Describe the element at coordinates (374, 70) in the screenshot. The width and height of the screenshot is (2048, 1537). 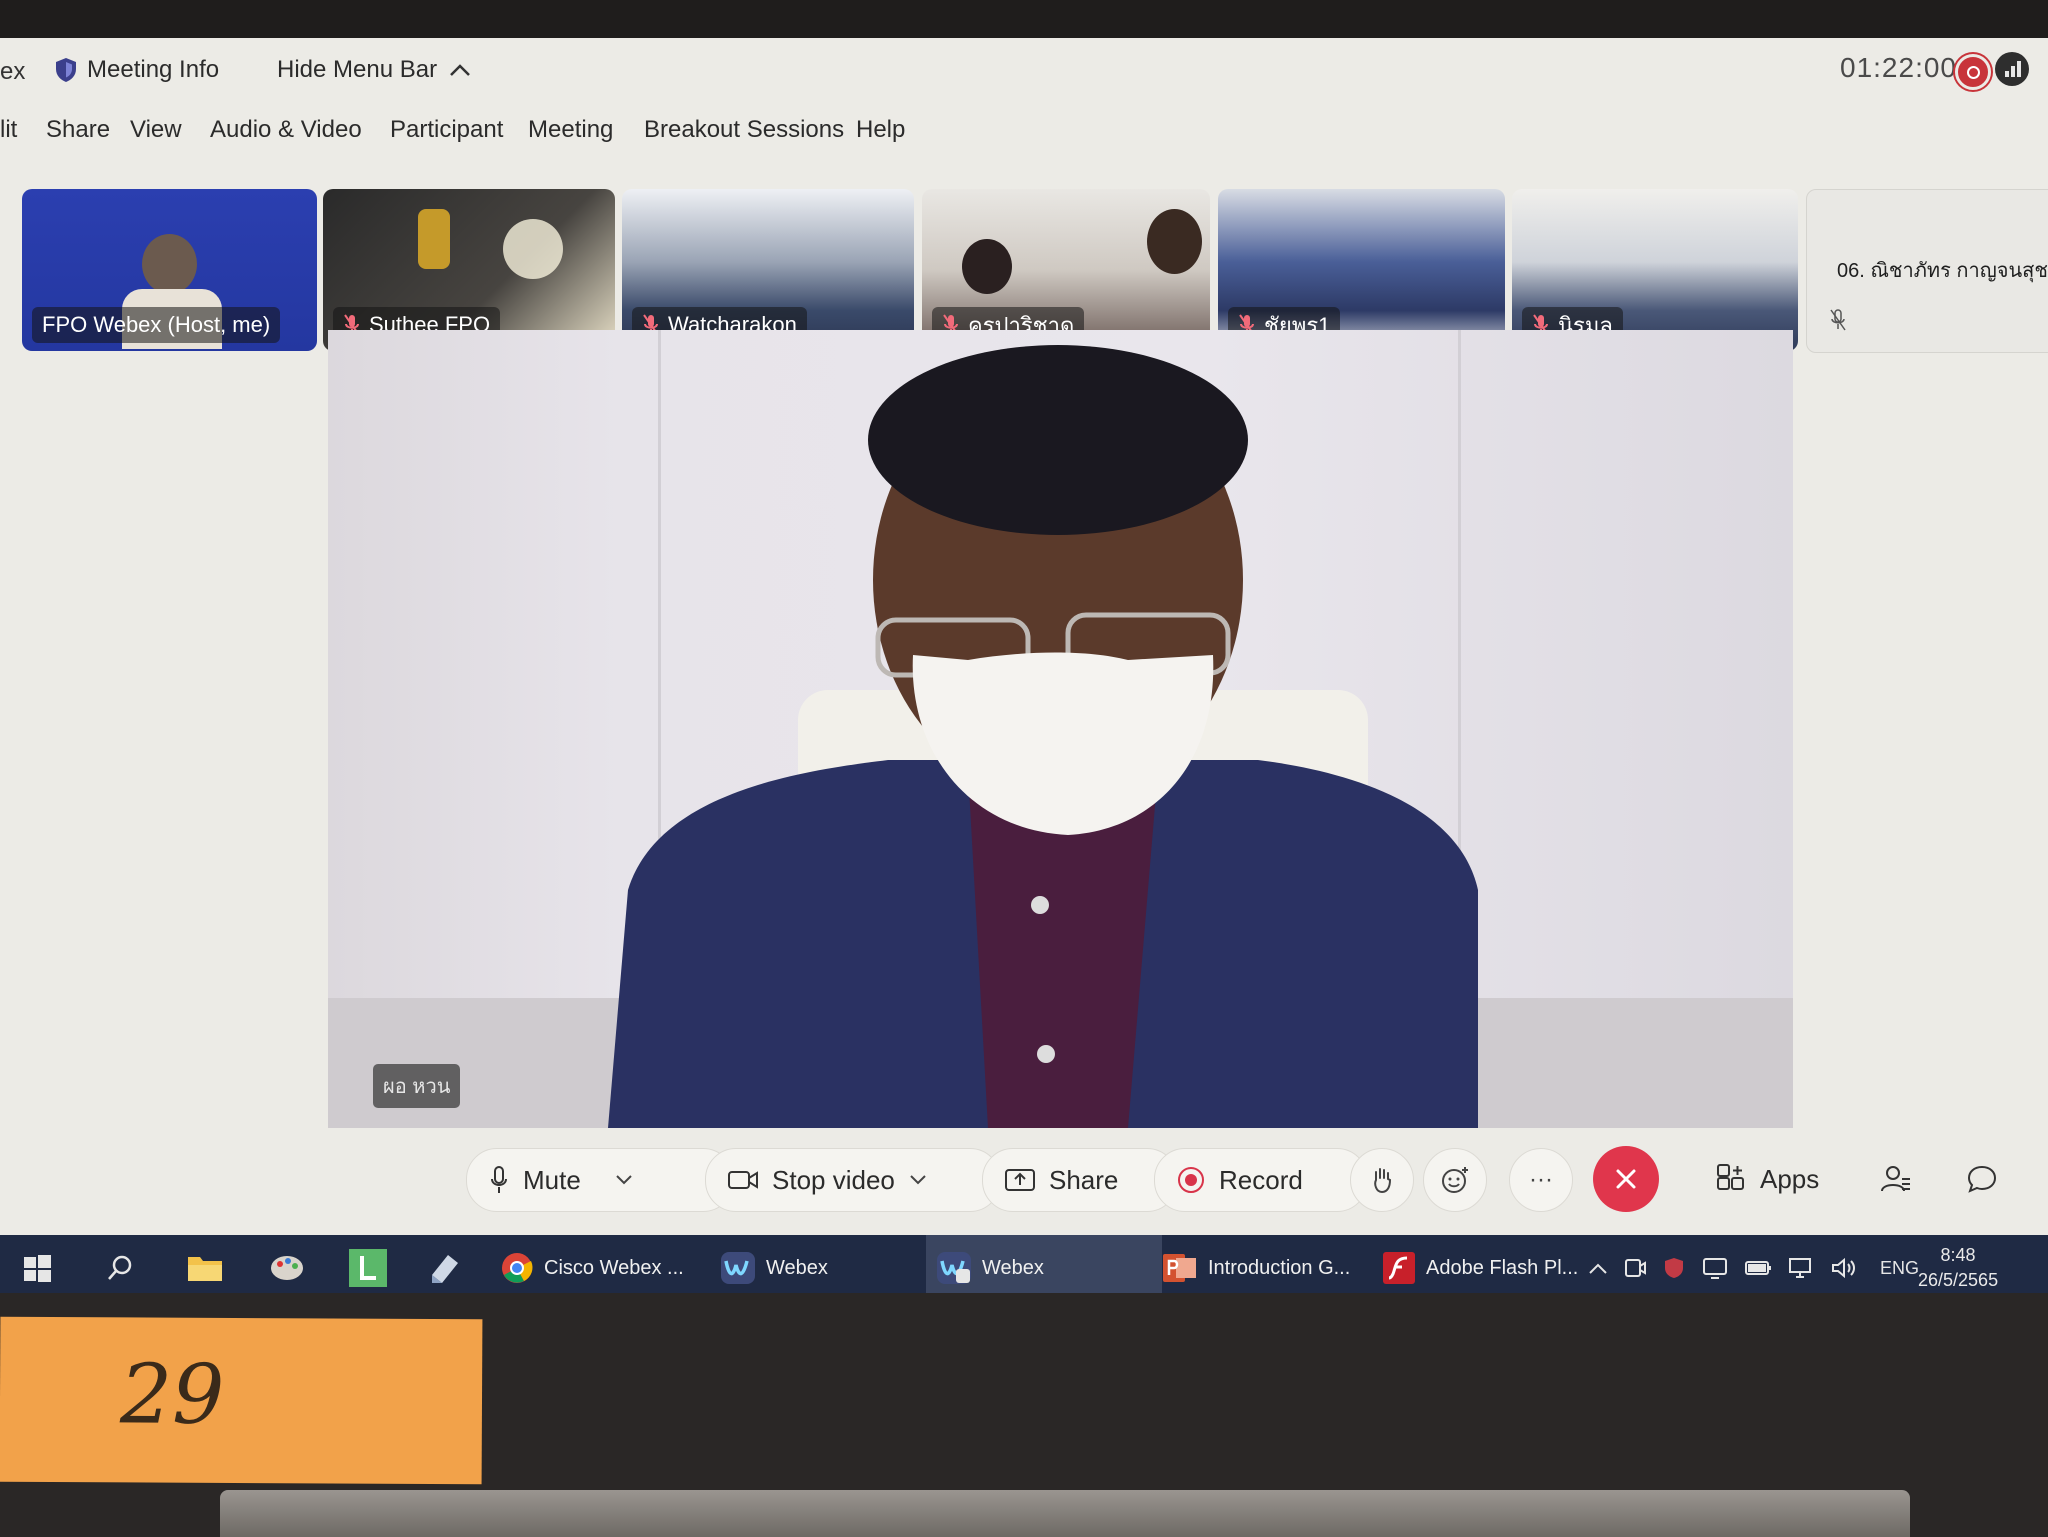
I see `hide-menu-bar-button: Hide Menu Bar` at that location.